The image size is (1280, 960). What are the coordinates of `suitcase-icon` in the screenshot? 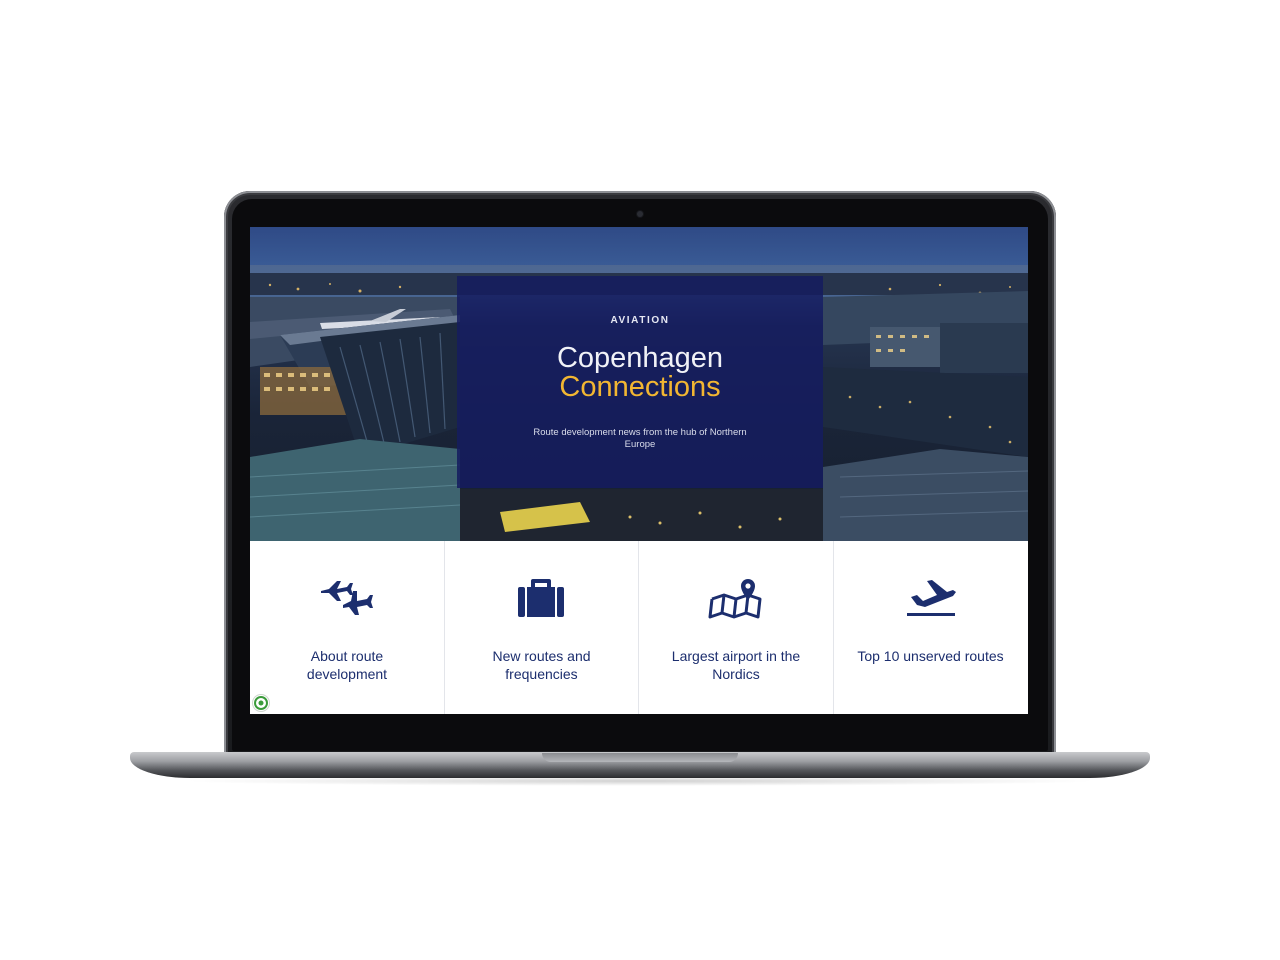 It's located at (542, 600).